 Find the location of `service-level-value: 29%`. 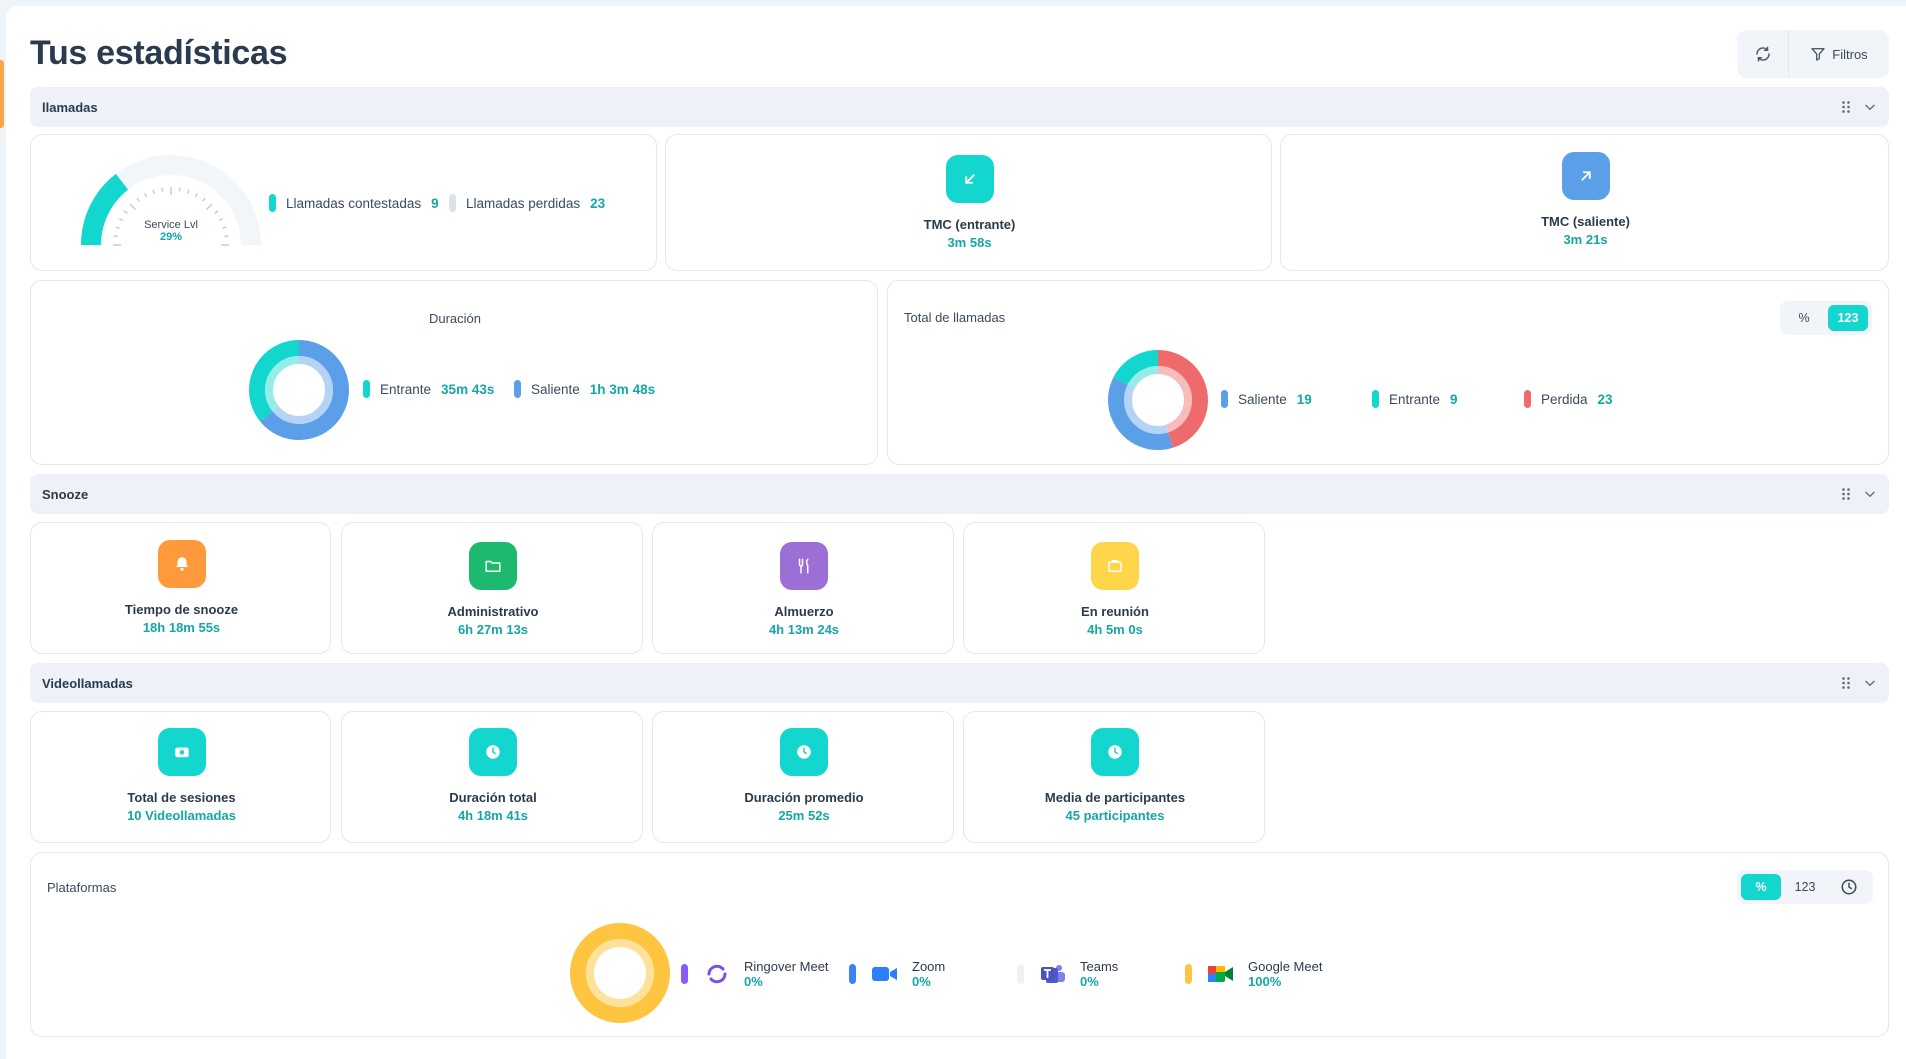

service-level-value: 29% is located at coordinates (171, 237).